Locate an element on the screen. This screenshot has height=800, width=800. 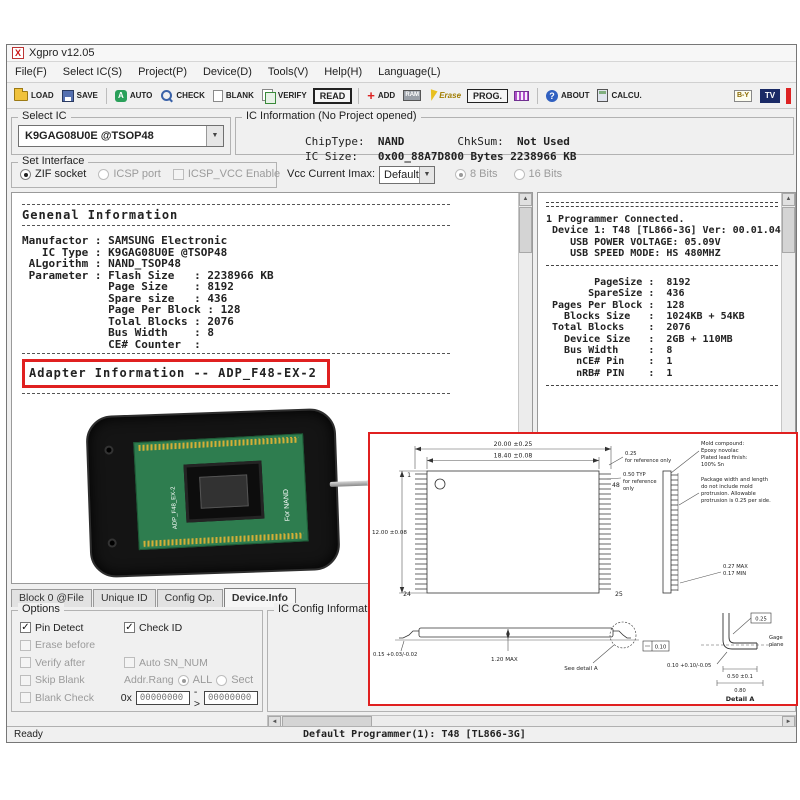
bits-8-radio: 8 Bits is located at coordinates (476, 174).